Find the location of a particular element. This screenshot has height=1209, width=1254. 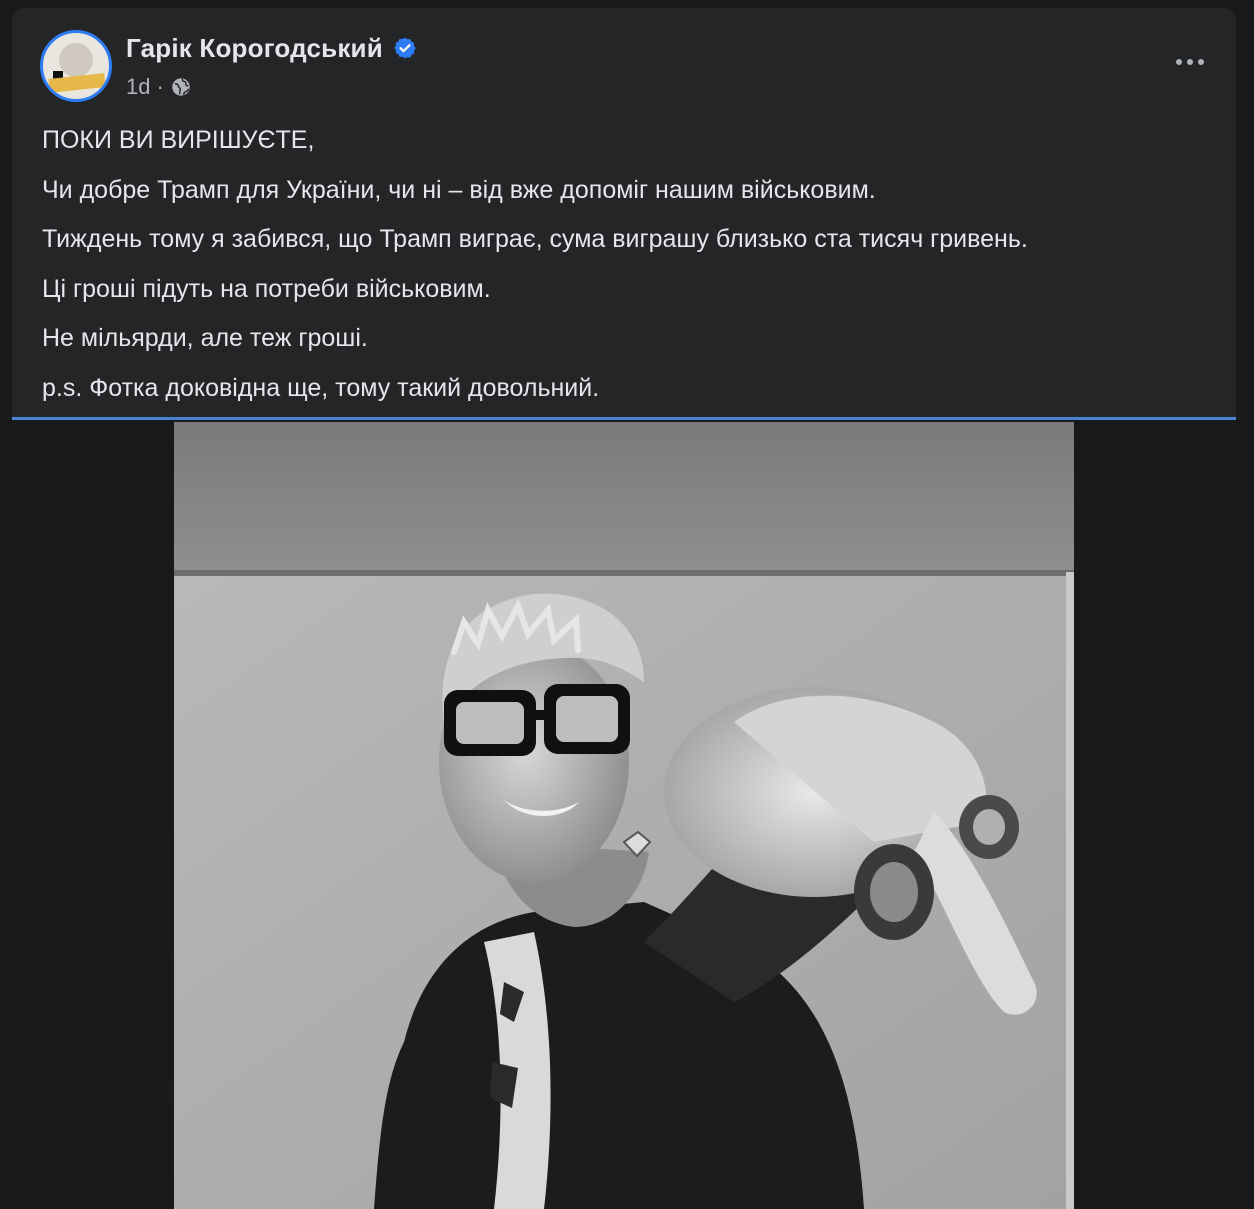

post-meta: Гарік Корогодський 1d · is located at coordinates (271, 66).